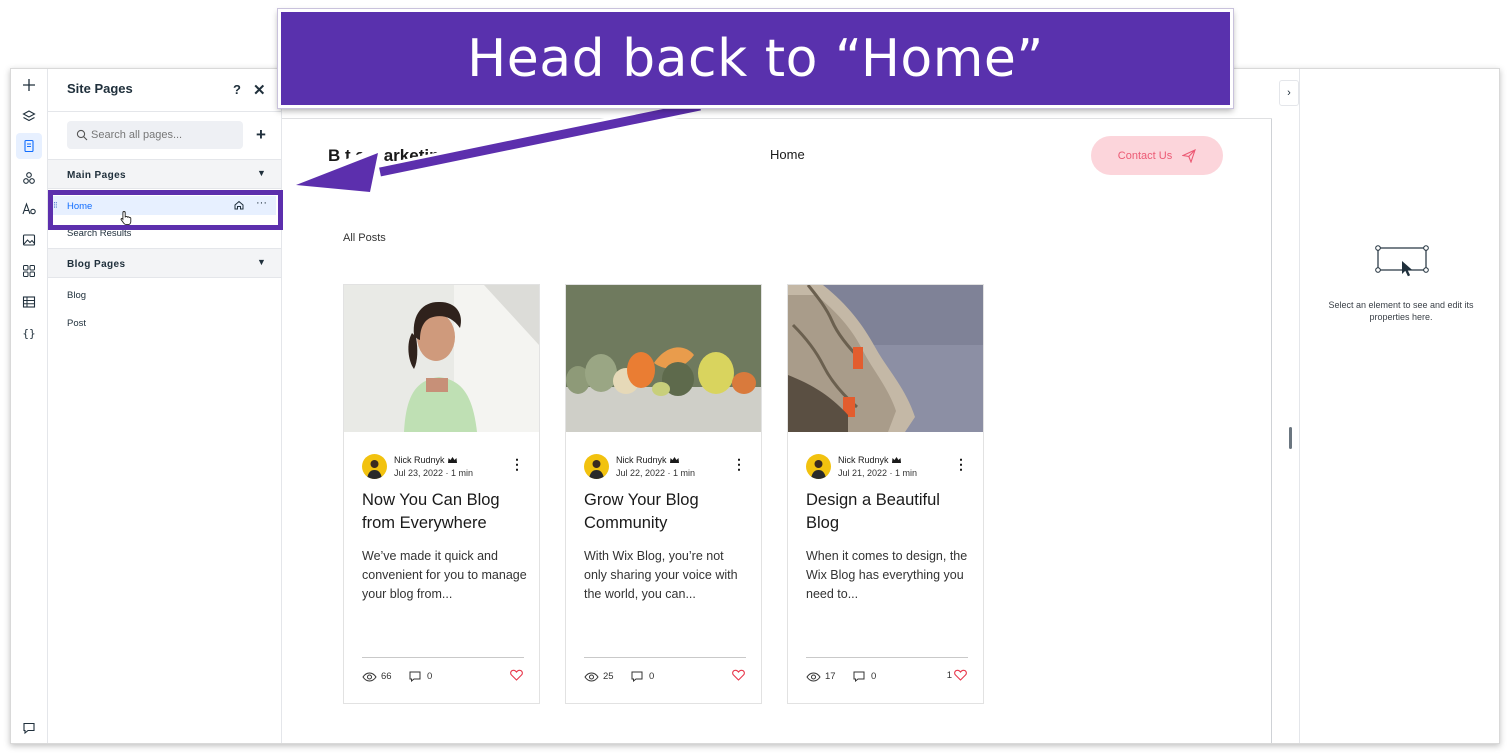 The height and width of the screenshot is (755, 1510). What do you see at coordinates (261, 135) in the screenshot?
I see `add-page-button: +` at bounding box center [261, 135].